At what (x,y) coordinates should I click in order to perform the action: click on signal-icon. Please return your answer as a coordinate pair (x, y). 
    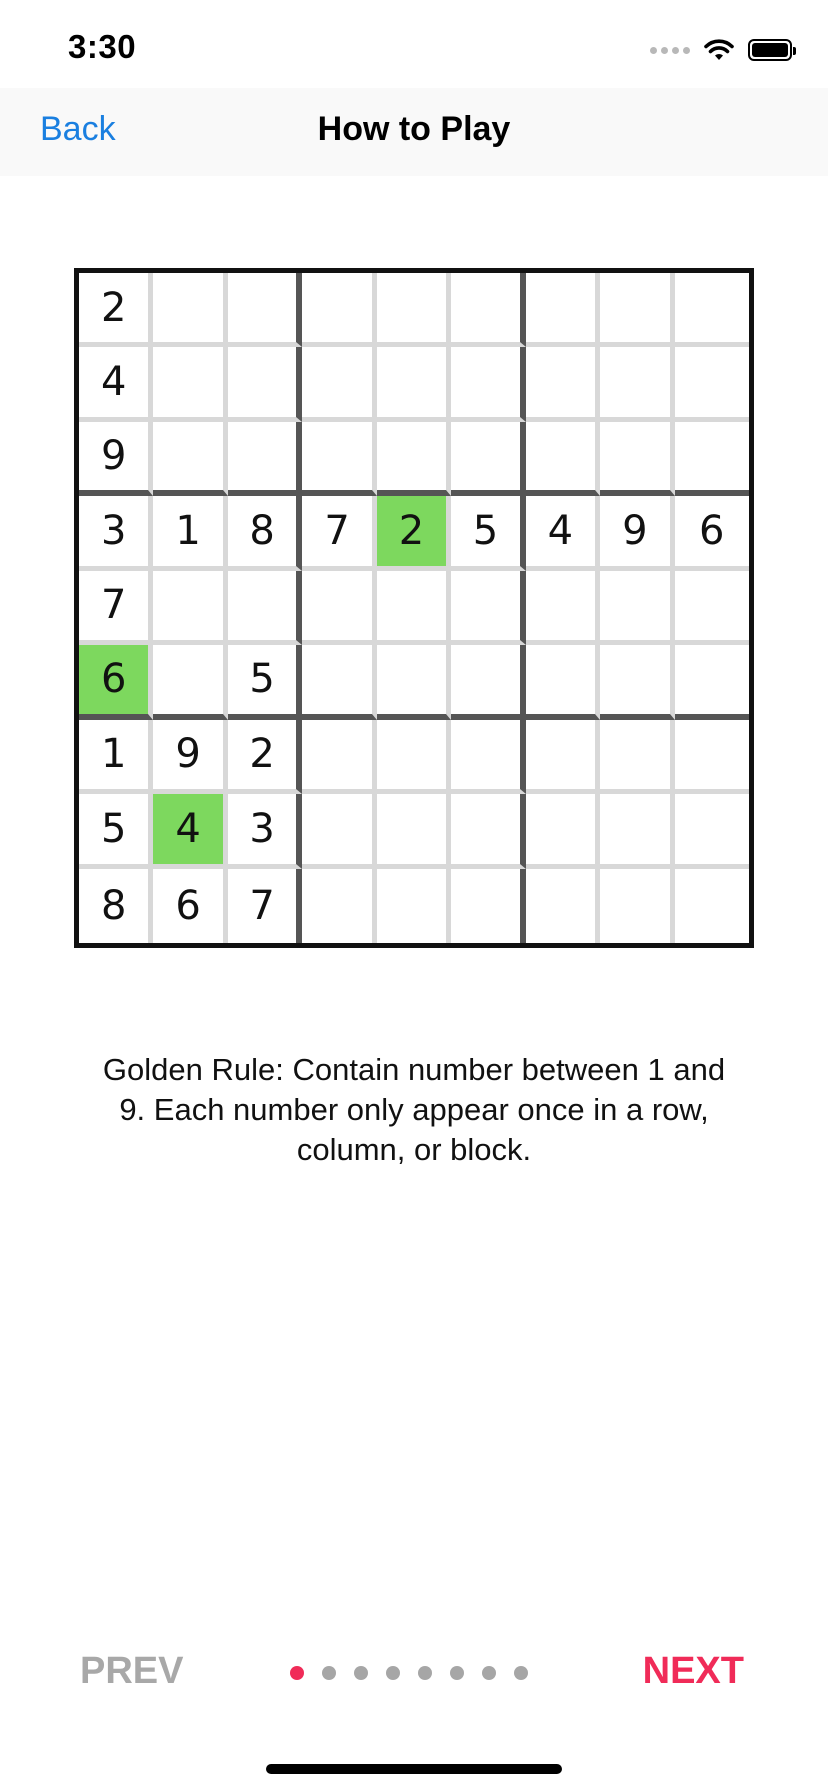
    Looking at the image, I should click on (670, 50).